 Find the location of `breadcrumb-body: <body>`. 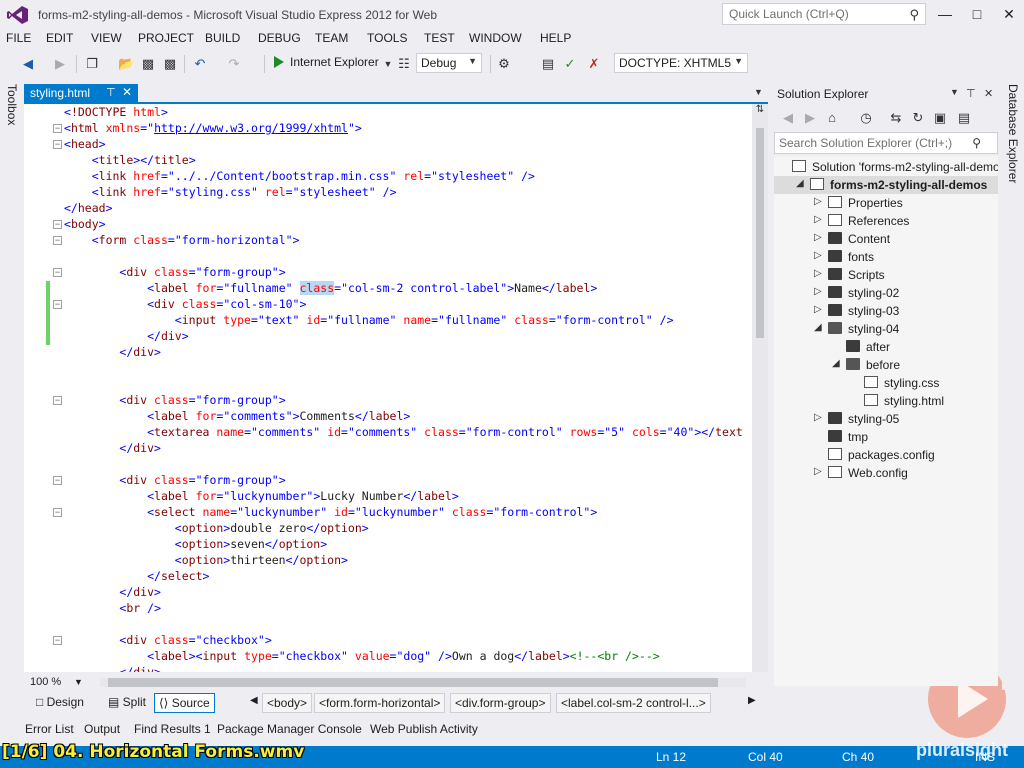

breadcrumb-body: <body> is located at coordinates (287, 703).